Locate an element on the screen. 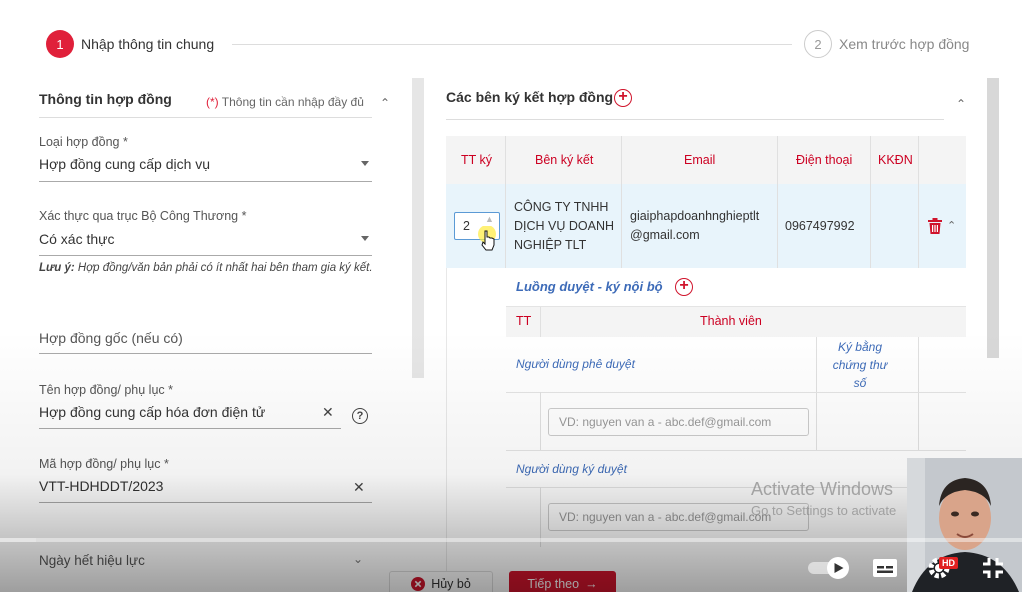 This screenshot has width=1022, height=592. step-2-indicator: 2 is located at coordinates (818, 44).